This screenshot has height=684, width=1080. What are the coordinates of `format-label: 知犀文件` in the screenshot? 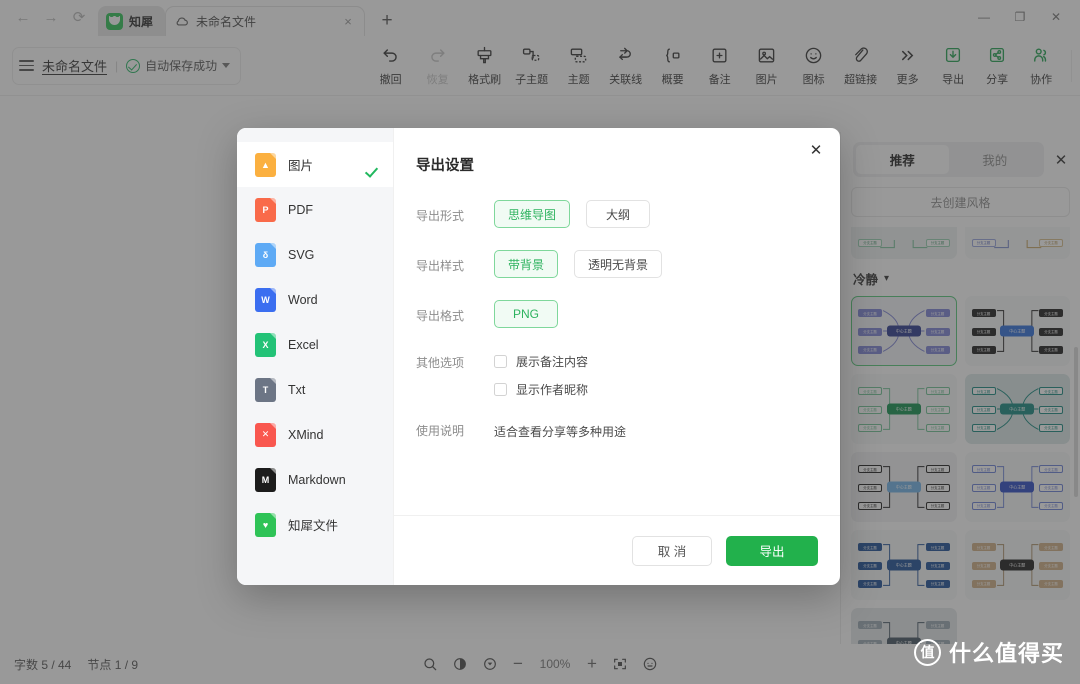 It's located at (313, 526).